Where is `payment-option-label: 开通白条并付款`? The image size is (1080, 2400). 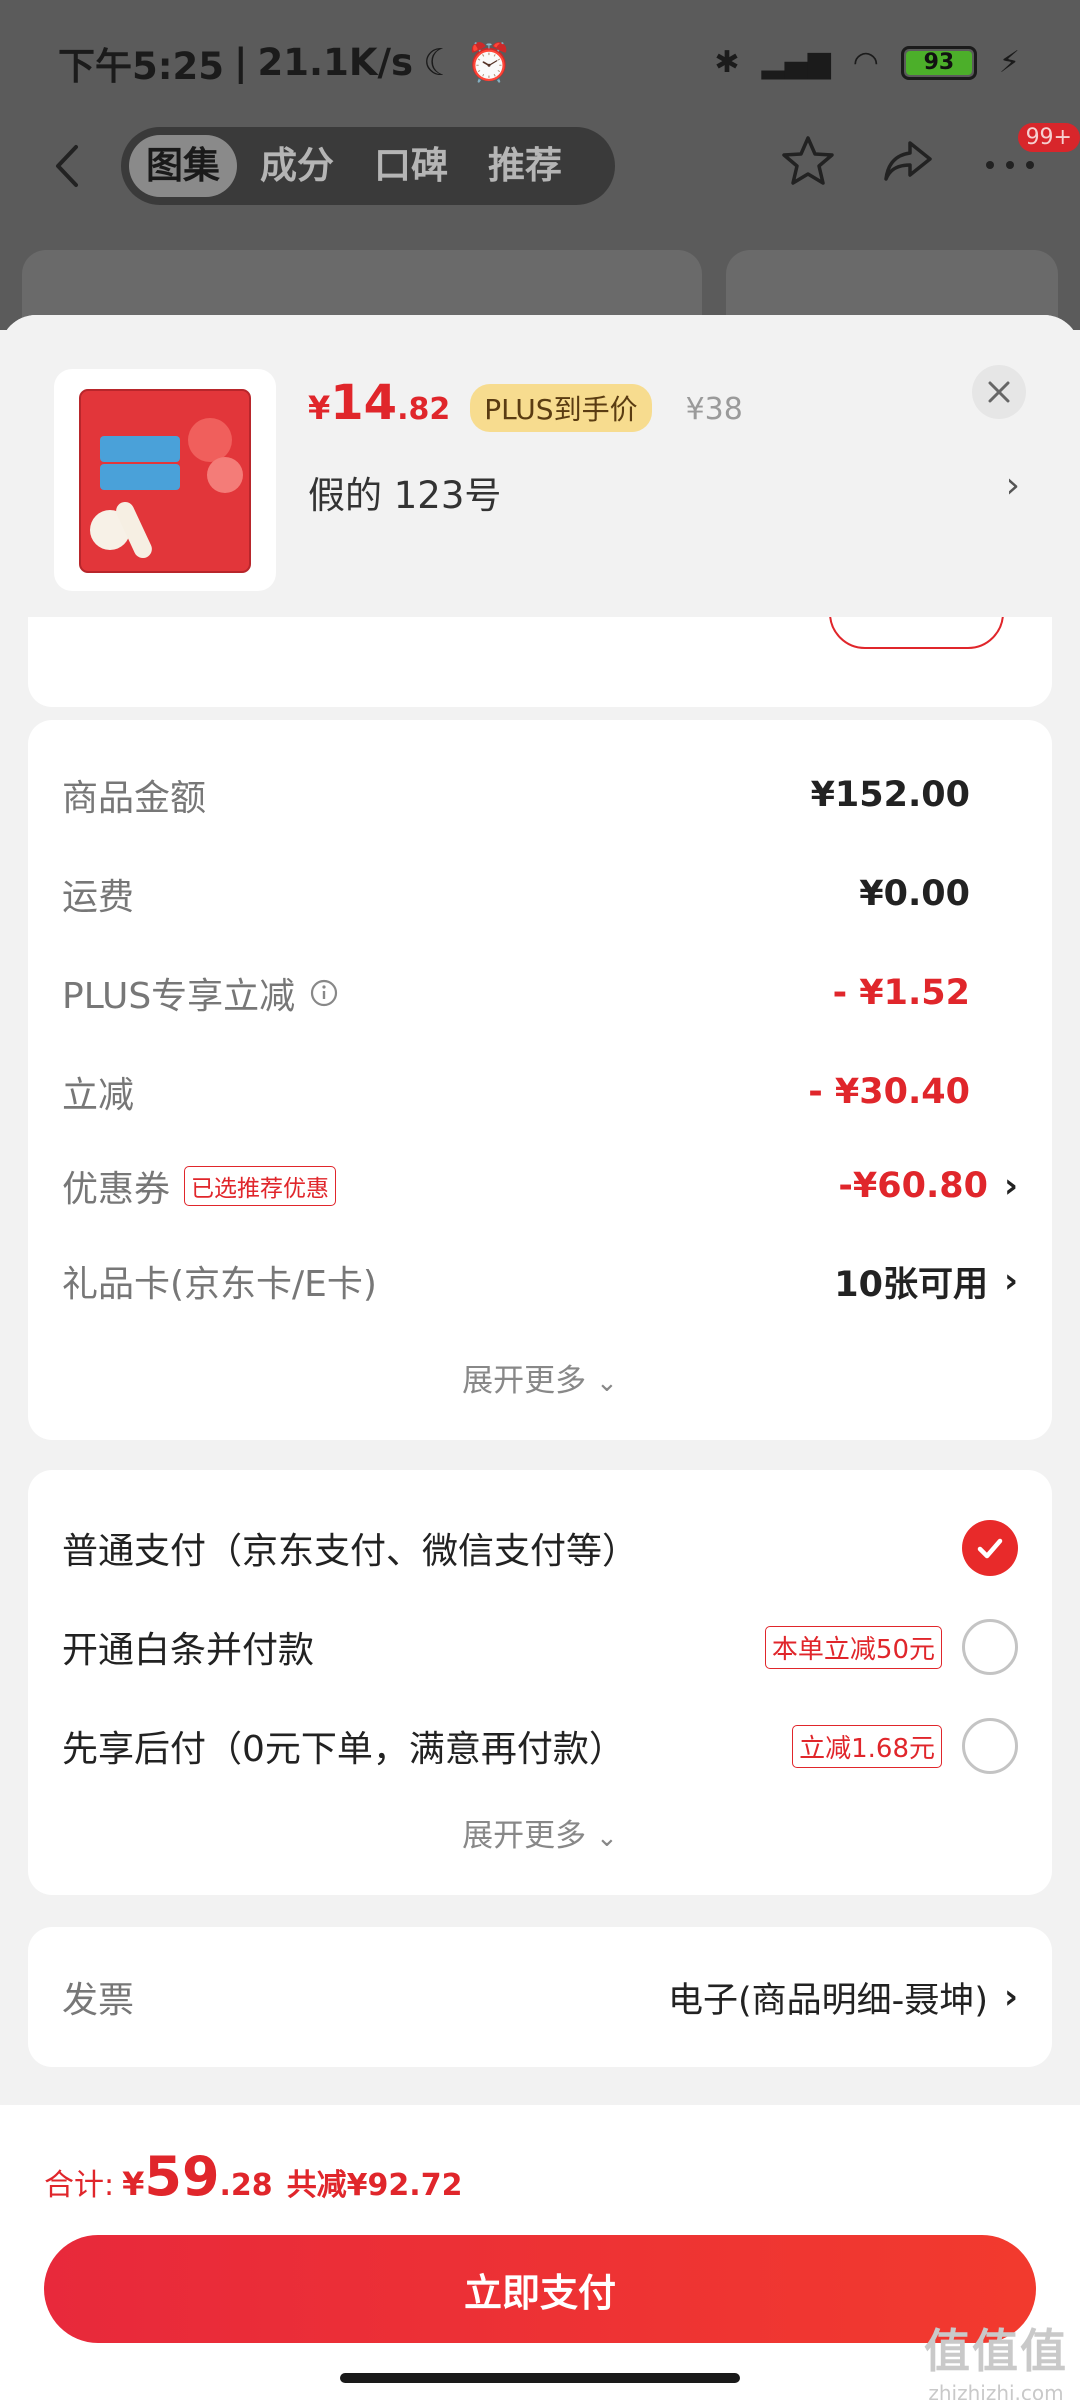 payment-option-label: 开通白条并付款 is located at coordinates (188, 1650).